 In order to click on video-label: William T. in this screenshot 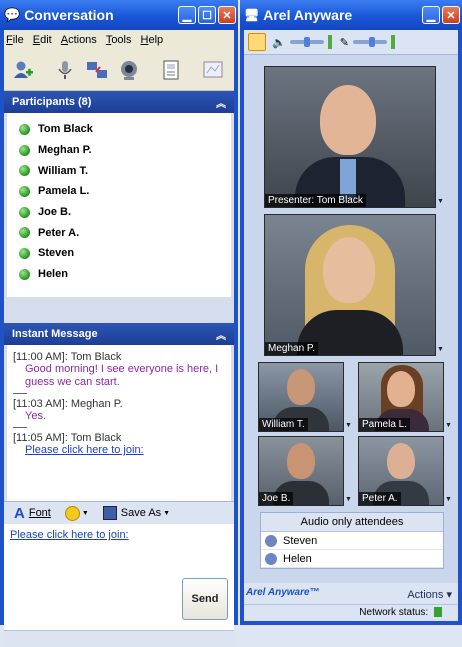, I will do `click(283, 424)`.